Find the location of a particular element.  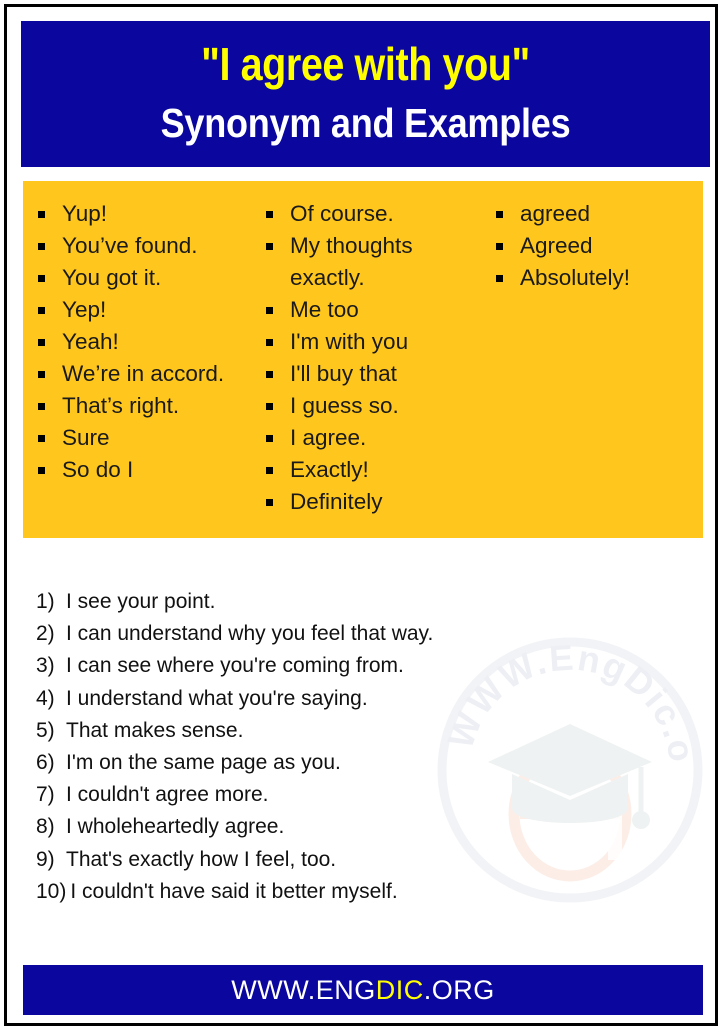

example-number: 6) is located at coordinates (45, 763).